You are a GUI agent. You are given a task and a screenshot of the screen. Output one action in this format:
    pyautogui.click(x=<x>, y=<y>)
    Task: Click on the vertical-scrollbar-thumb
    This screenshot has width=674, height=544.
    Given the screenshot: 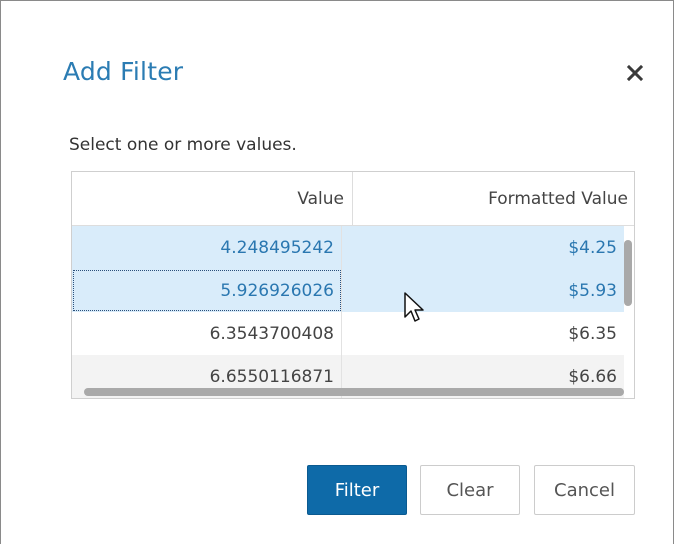 What is the action you would take?
    pyautogui.click(x=628, y=273)
    